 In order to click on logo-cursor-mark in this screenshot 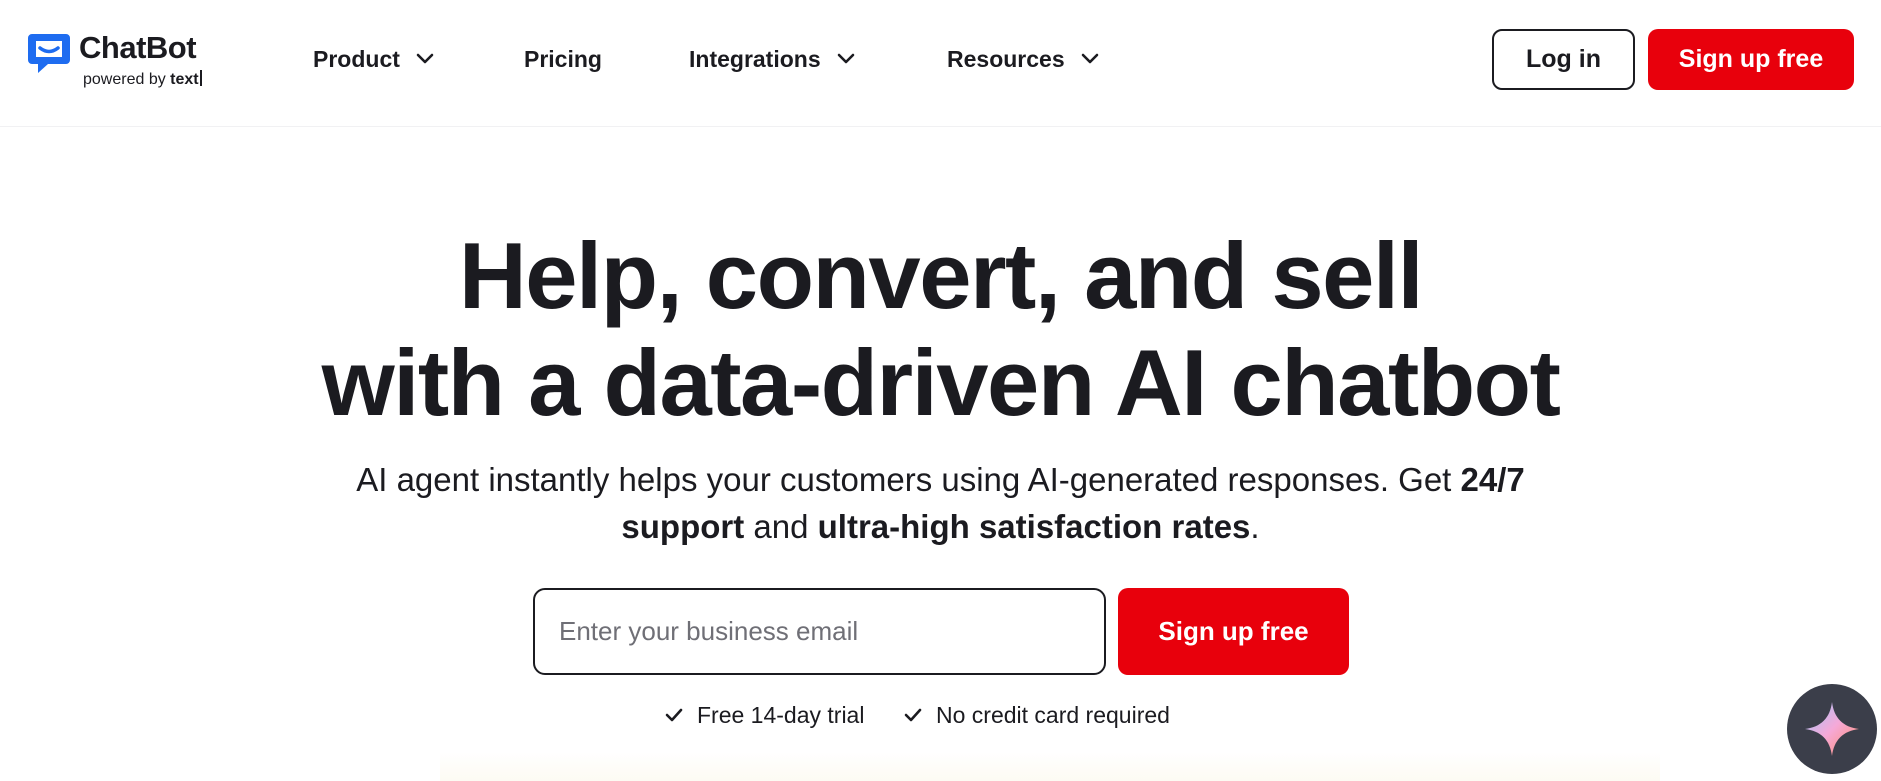, I will do `click(200, 78)`.